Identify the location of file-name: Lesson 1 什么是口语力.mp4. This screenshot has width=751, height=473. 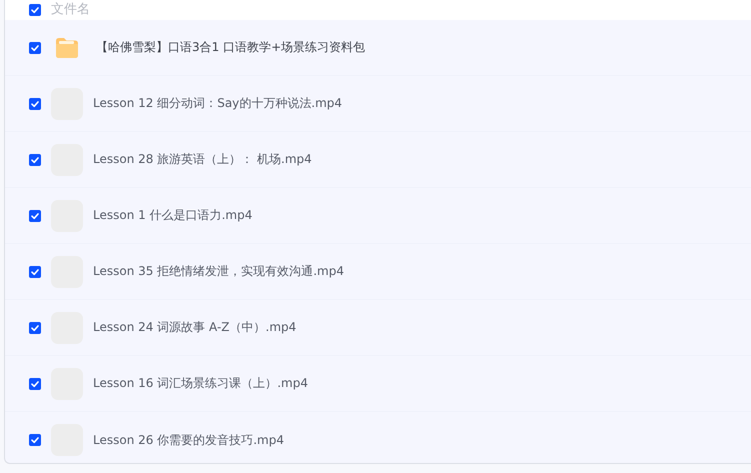
(172, 215).